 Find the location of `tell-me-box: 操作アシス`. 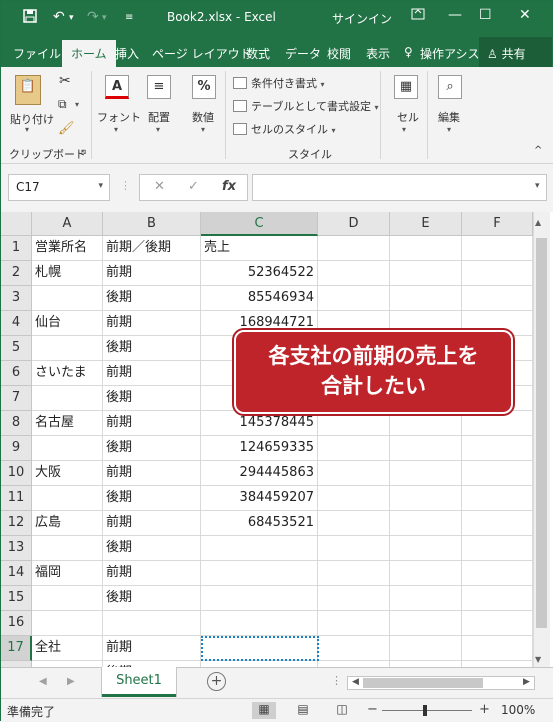

tell-me-box: 操作アシス is located at coordinates (450, 53).